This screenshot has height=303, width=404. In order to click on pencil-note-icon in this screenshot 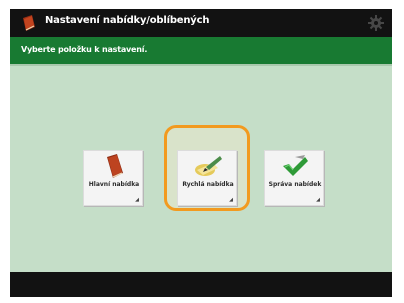, I will do `click(208, 166)`.